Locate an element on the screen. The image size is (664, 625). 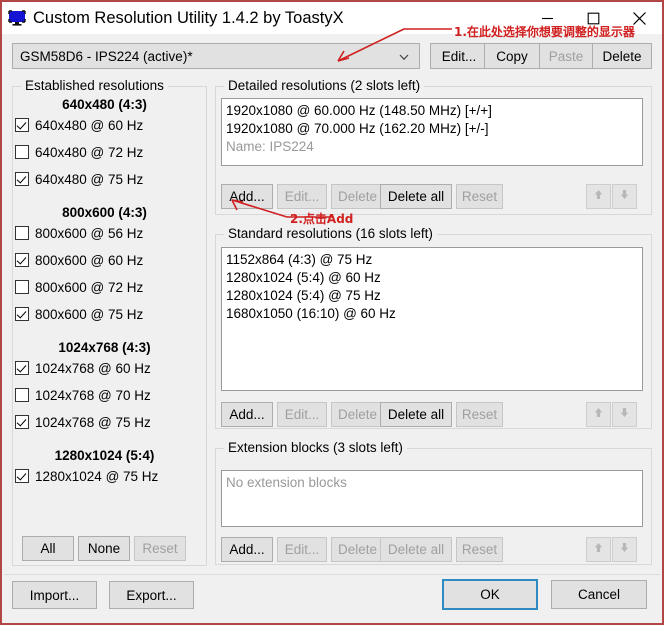
established-checkbox-row: 800x600 @ 60 Hz is located at coordinates (79, 260).